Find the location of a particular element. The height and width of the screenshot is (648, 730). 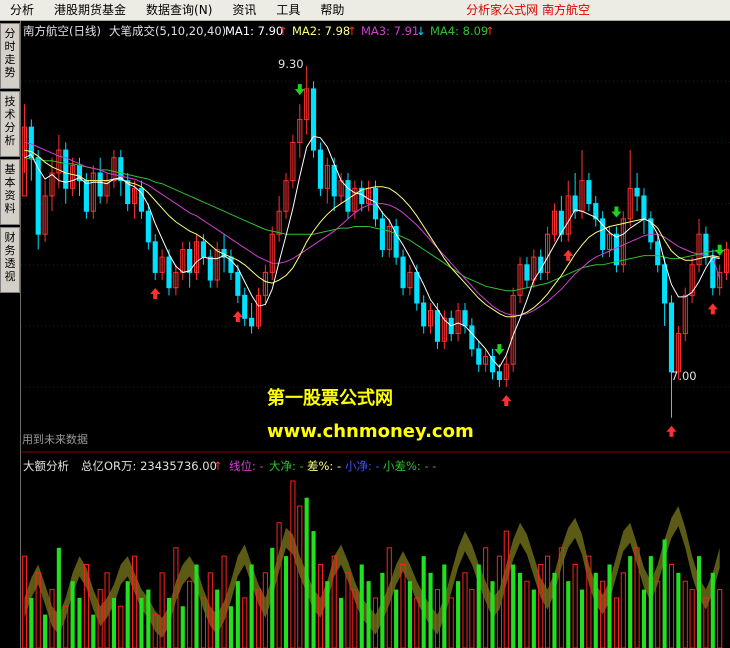

menu-data-query: 数据查询(N) is located at coordinates (179, 10).